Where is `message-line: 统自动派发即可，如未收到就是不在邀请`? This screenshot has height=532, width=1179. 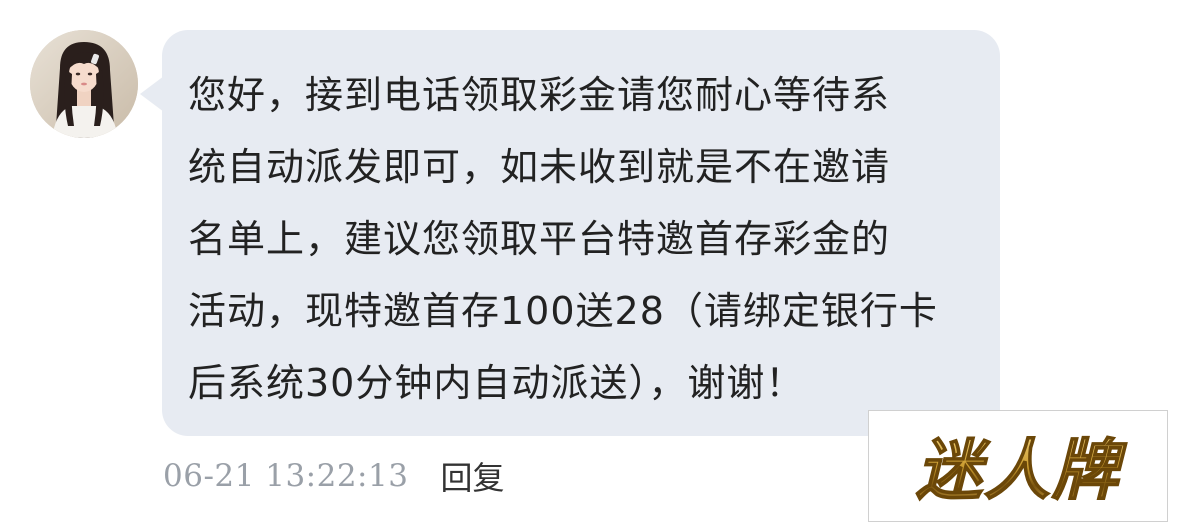
message-line: 统自动派发即可，如未收到就是不在邀请 is located at coordinates (539, 167).